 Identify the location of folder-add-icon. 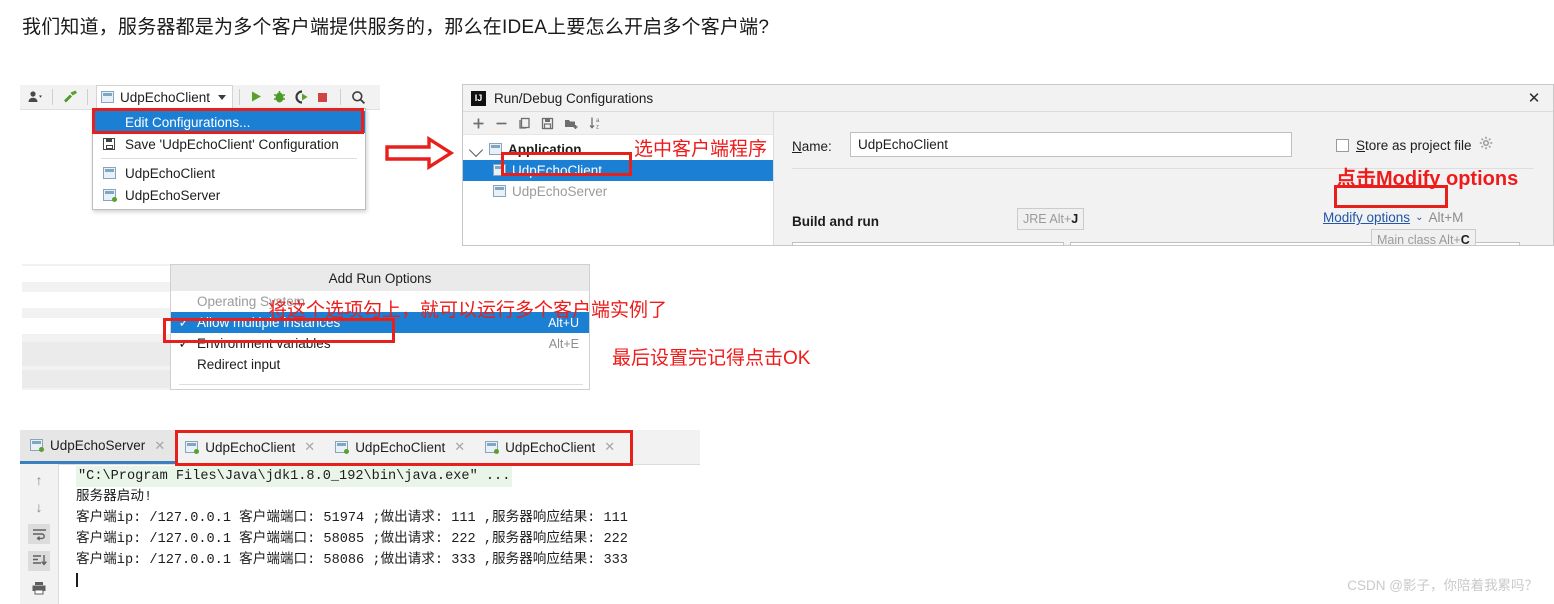
(571, 123).